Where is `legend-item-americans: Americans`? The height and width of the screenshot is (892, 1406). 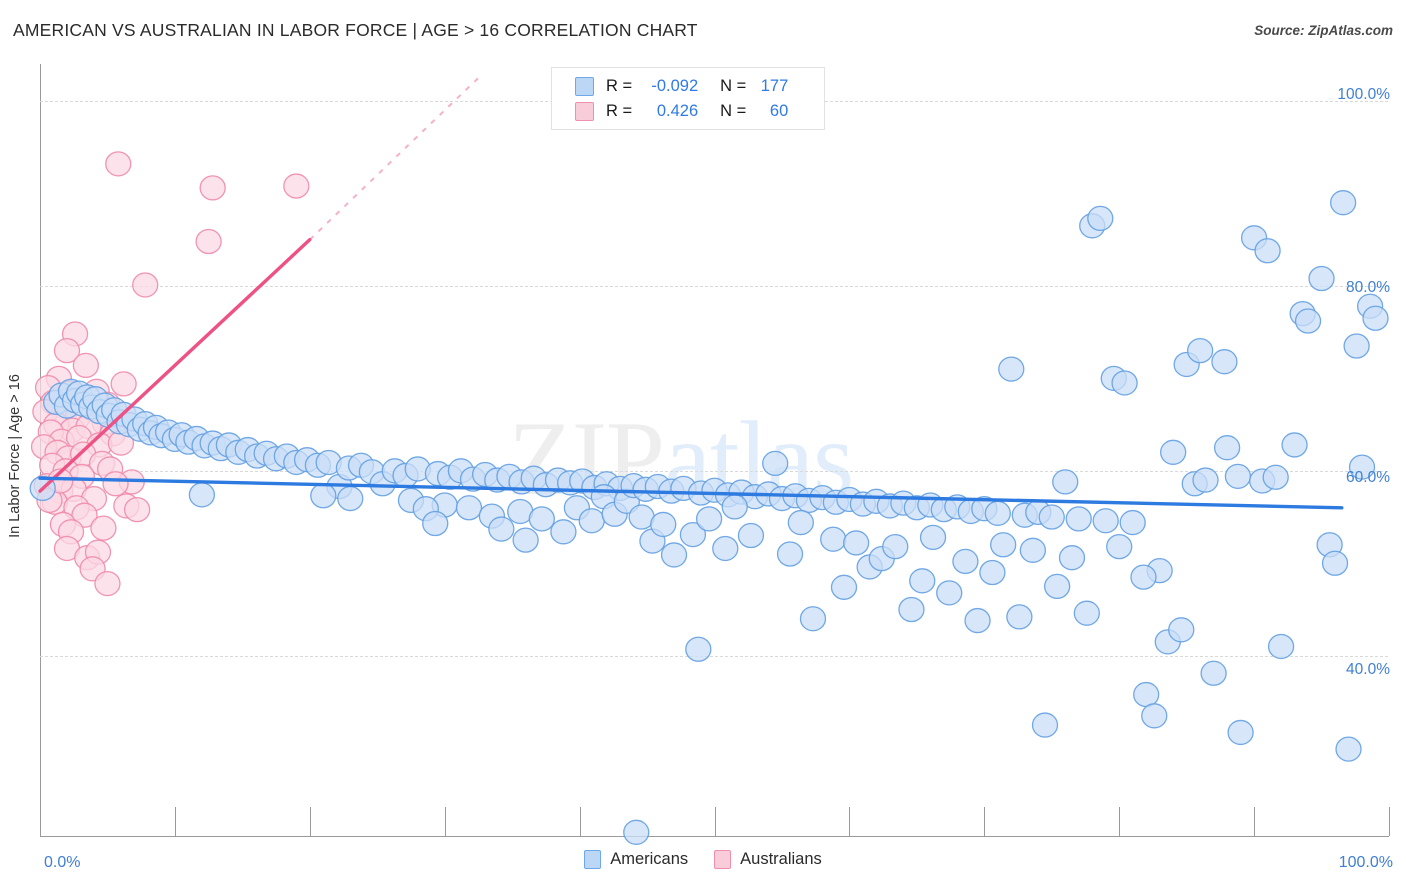 legend-item-americans: Americans is located at coordinates (636, 859).